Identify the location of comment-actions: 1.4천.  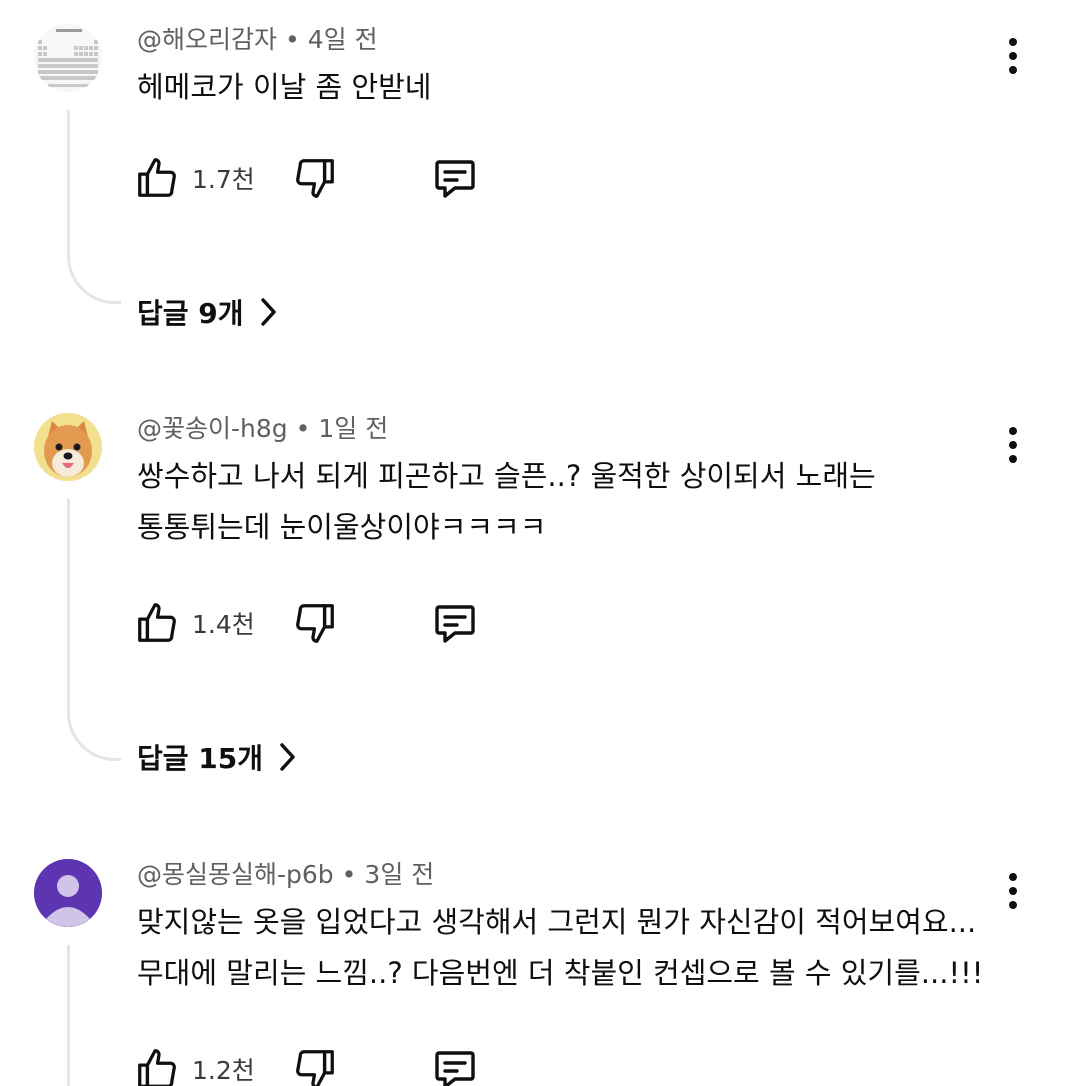
(314, 623).